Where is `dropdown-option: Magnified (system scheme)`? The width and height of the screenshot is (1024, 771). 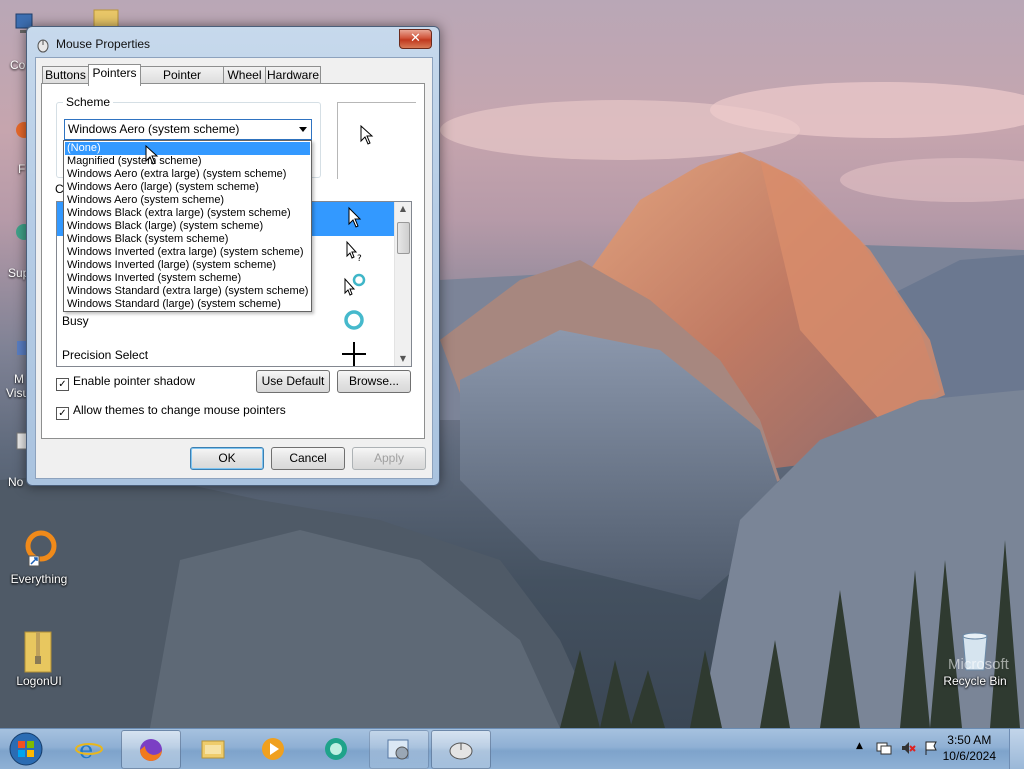 dropdown-option: Magnified (system scheme) is located at coordinates (187, 161).